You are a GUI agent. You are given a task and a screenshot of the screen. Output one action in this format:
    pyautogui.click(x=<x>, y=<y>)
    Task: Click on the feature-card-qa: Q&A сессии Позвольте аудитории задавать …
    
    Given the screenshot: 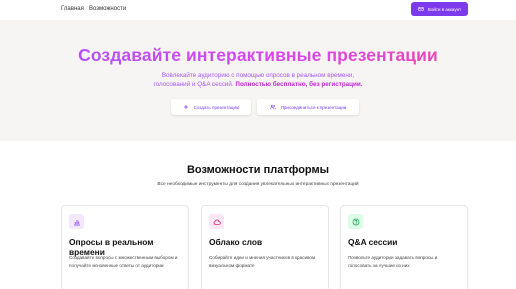 What is the action you would take?
    pyautogui.click(x=404, y=247)
    